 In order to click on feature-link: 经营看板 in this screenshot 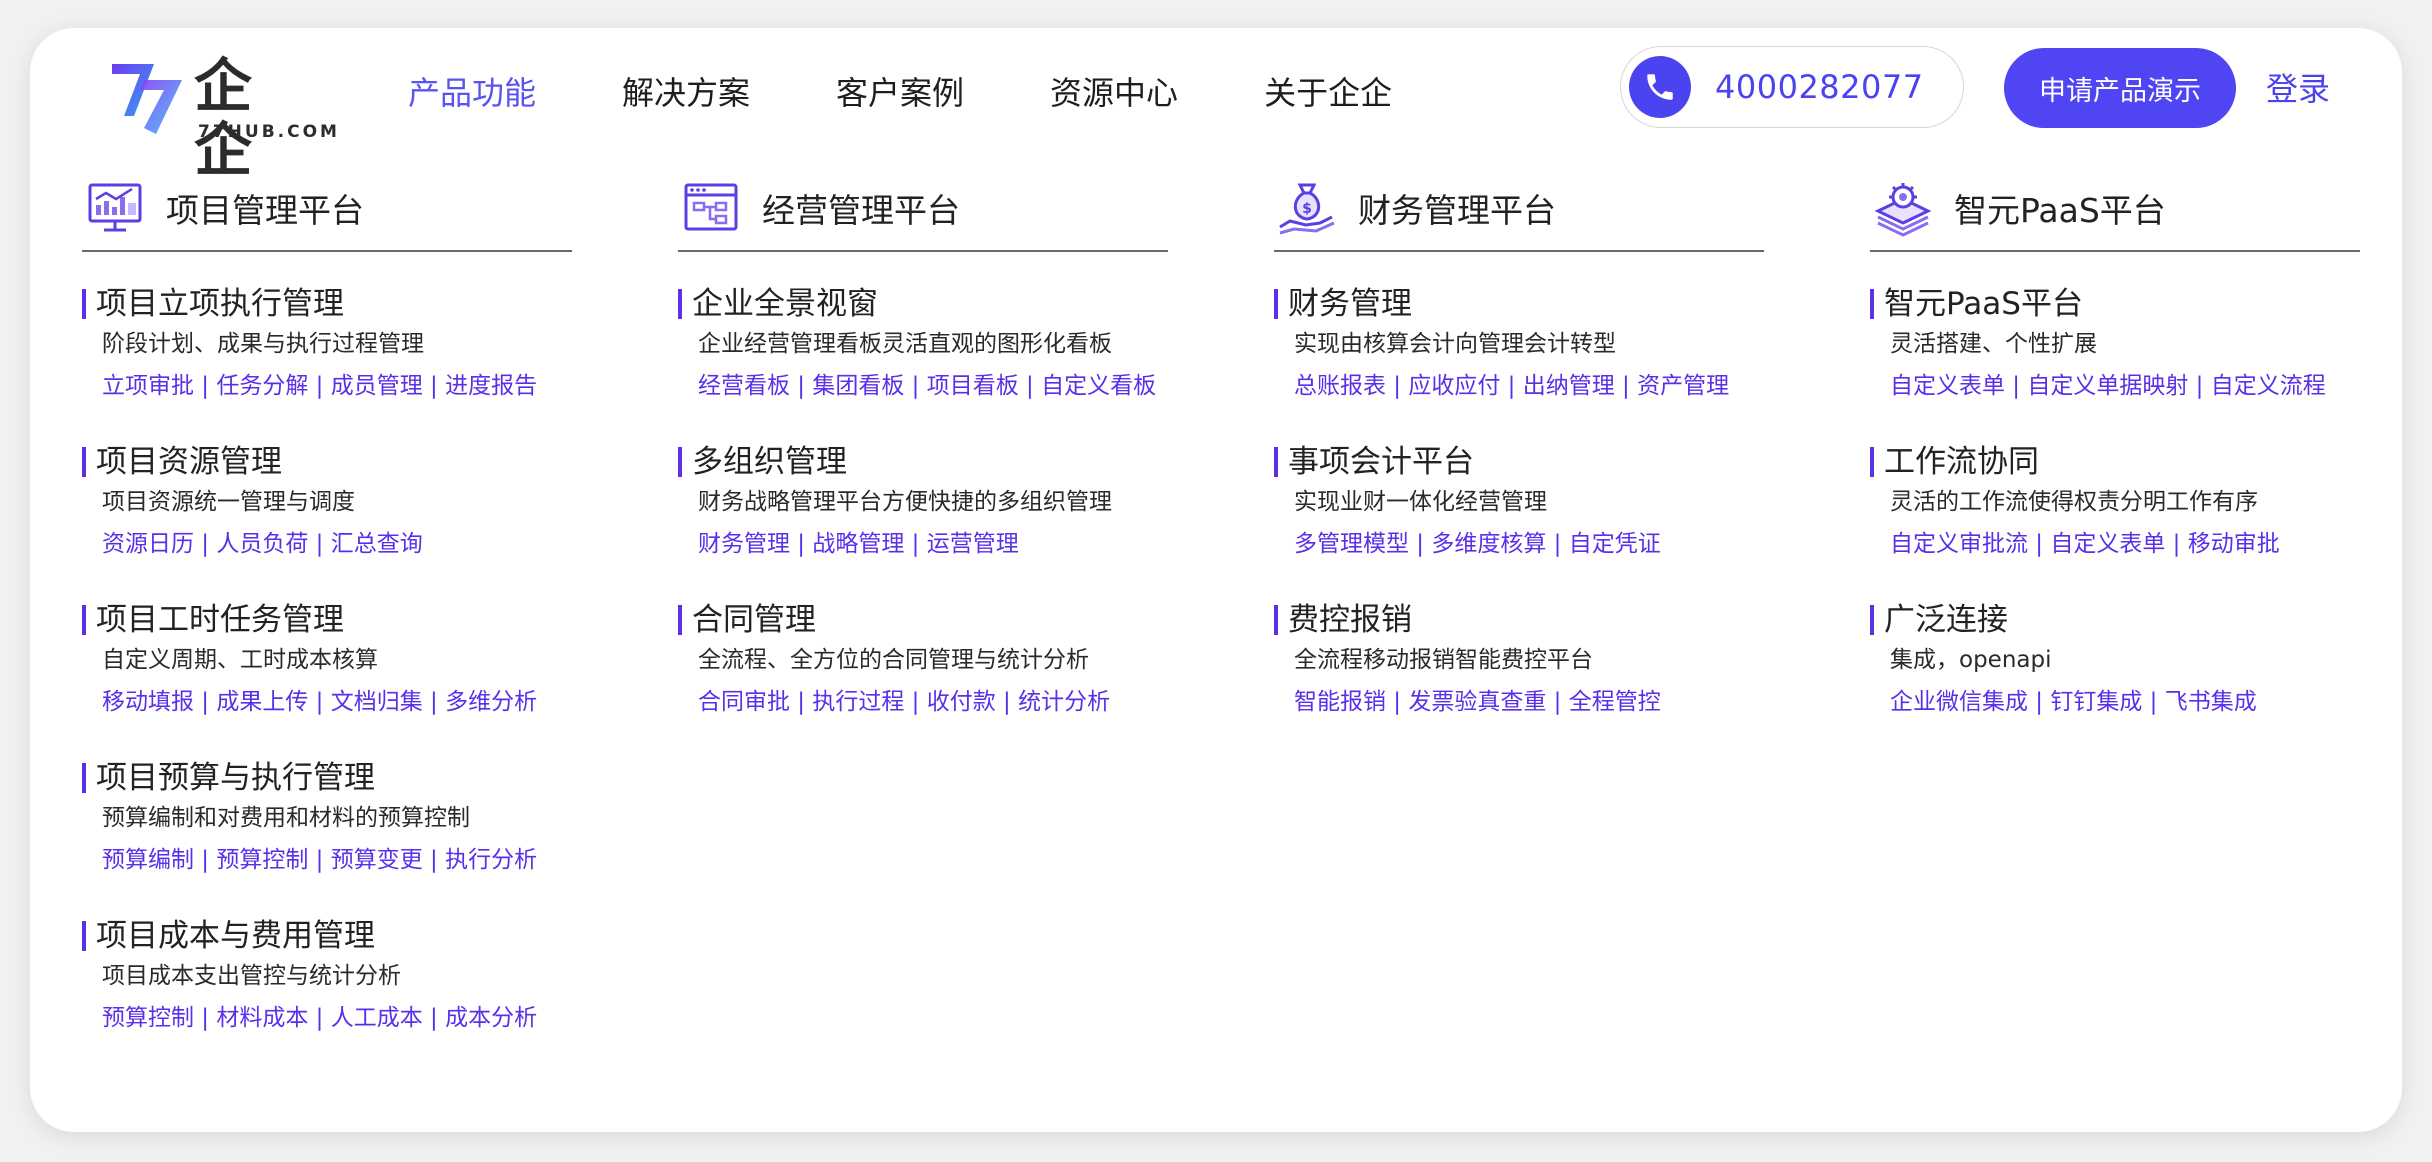, I will do `click(744, 386)`.